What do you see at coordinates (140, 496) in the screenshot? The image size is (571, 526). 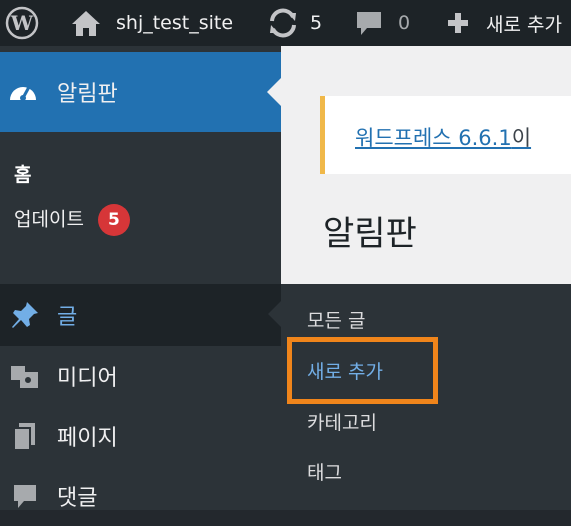 I see `menu-comments: 댓글` at bounding box center [140, 496].